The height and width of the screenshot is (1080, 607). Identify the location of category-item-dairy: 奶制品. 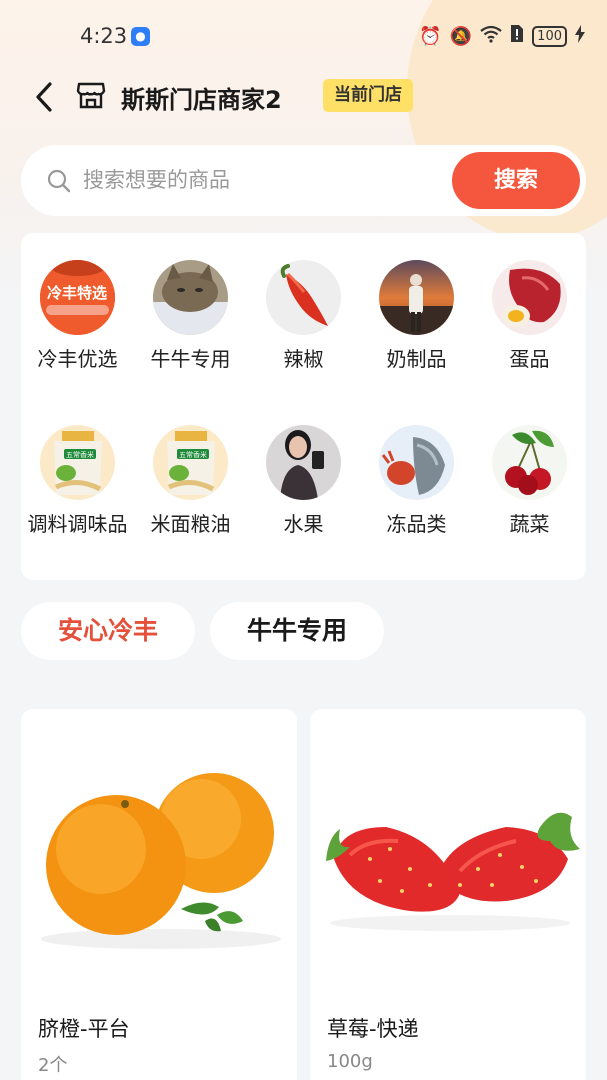
(416, 302).